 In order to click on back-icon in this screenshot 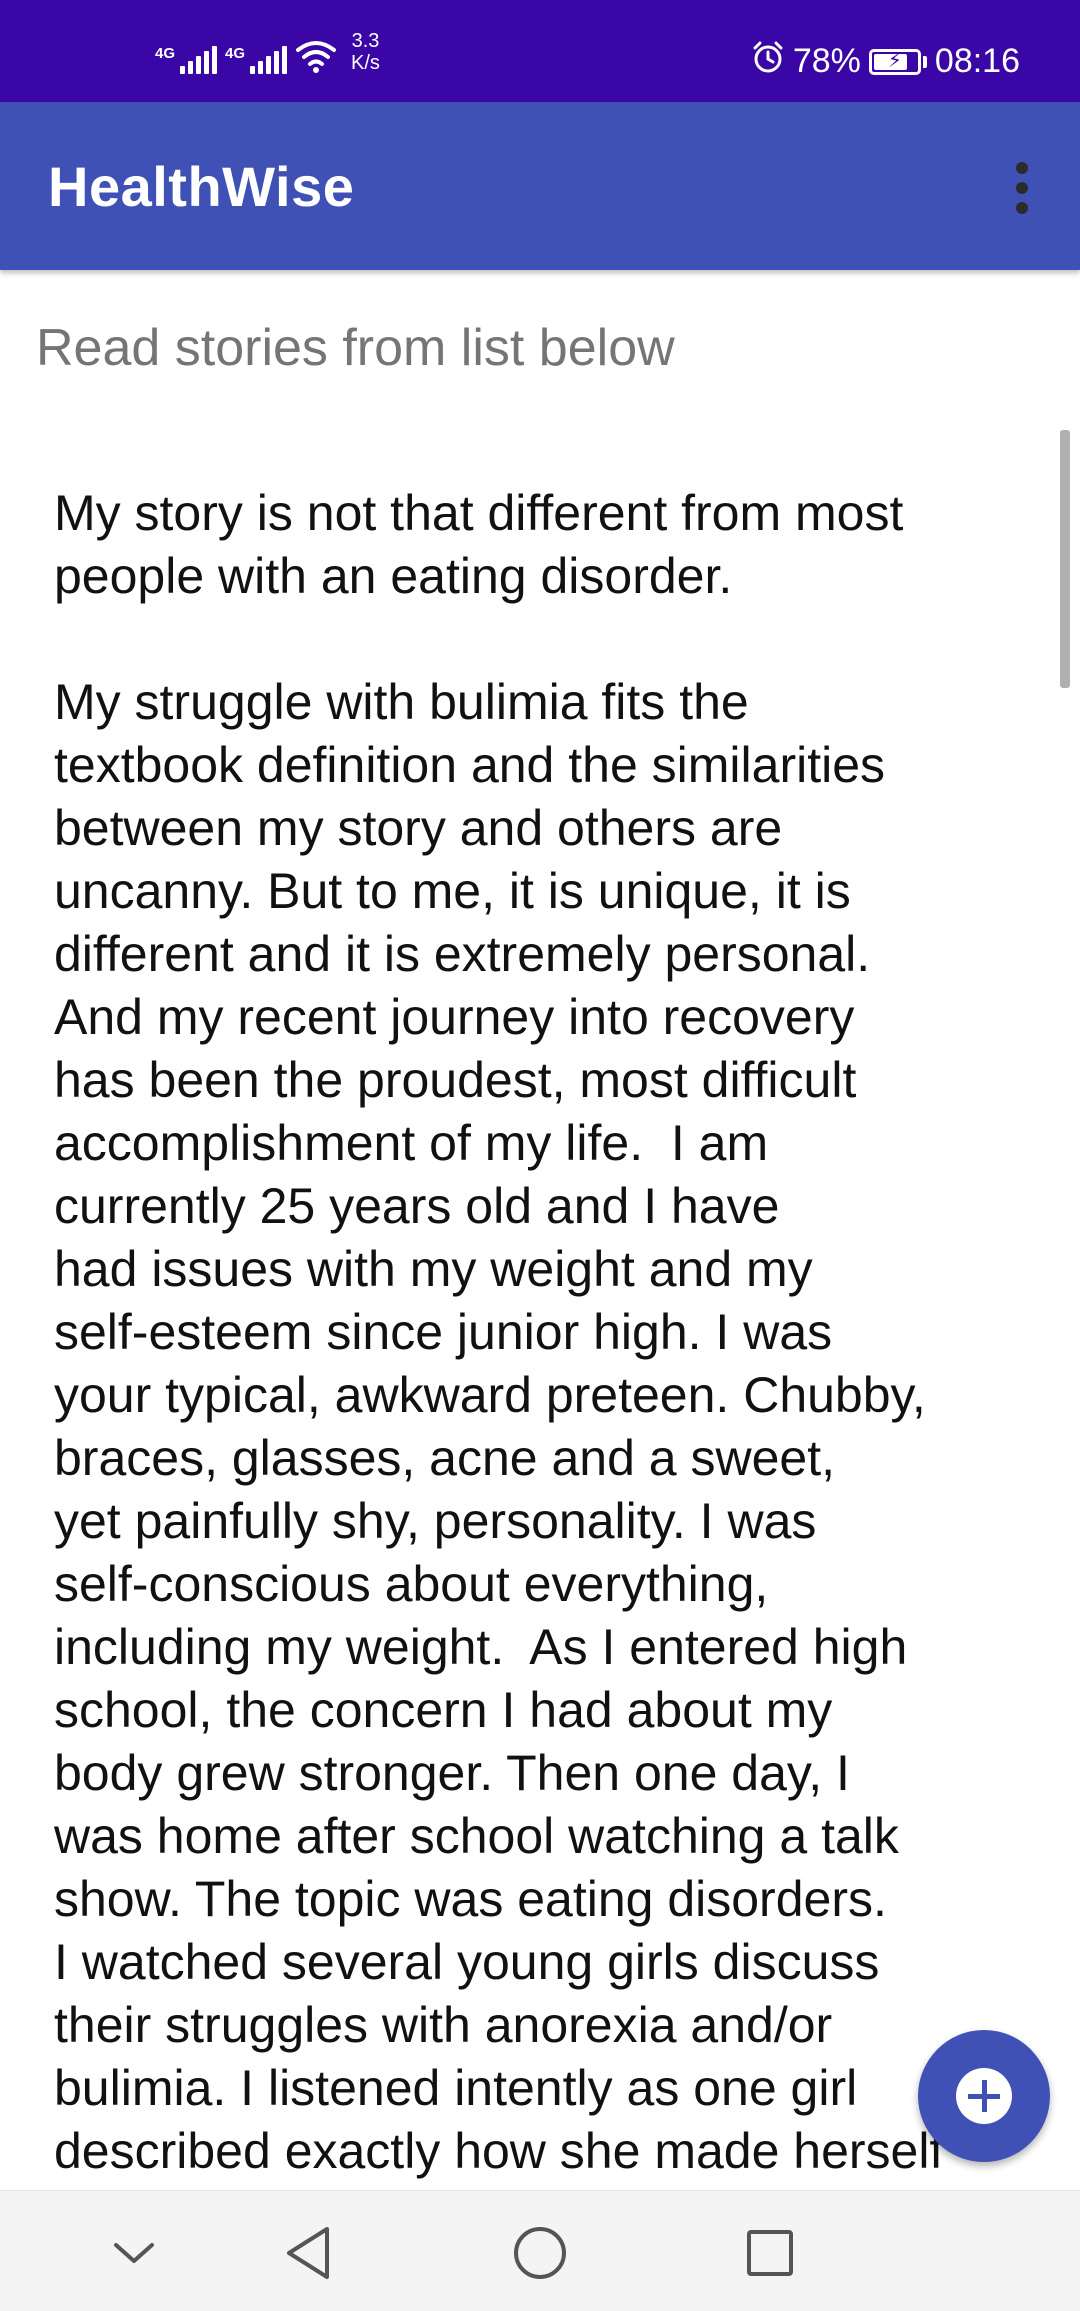, I will do `click(308, 2253)`.